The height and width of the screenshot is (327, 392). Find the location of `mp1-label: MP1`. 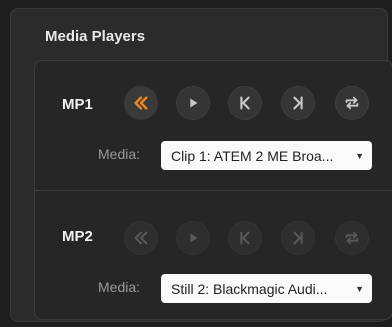

mp1-label: MP1 is located at coordinates (77, 104).